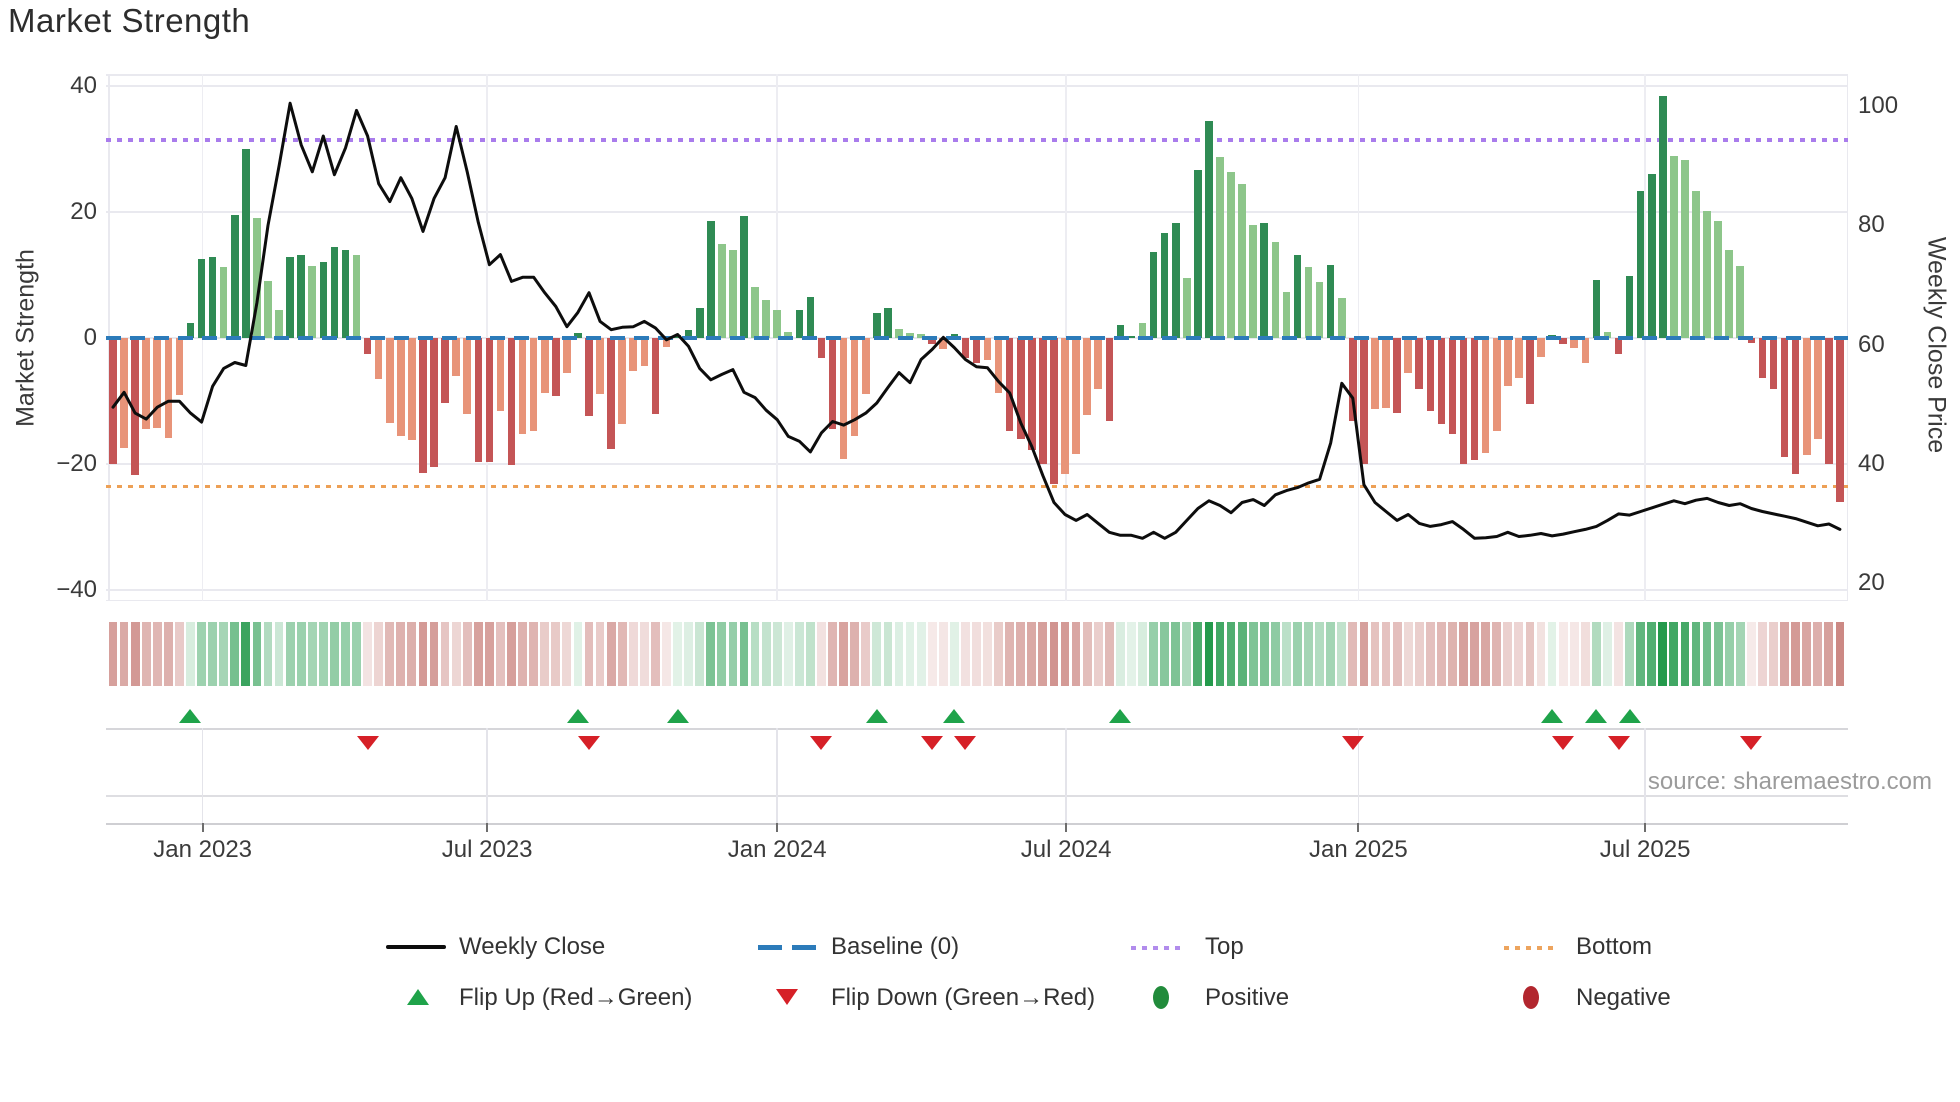 This screenshot has width=1960, height=1102. Describe the element at coordinates (487, 849) in the screenshot. I see `x-axis-tick-label: Jul 2023` at that location.